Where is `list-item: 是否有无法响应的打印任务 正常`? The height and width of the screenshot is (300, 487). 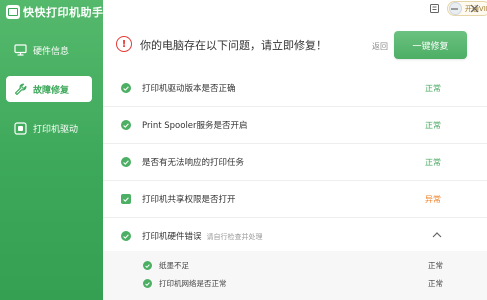
list-item: 是否有无法响应的打印任务 正常 is located at coordinates (295, 162).